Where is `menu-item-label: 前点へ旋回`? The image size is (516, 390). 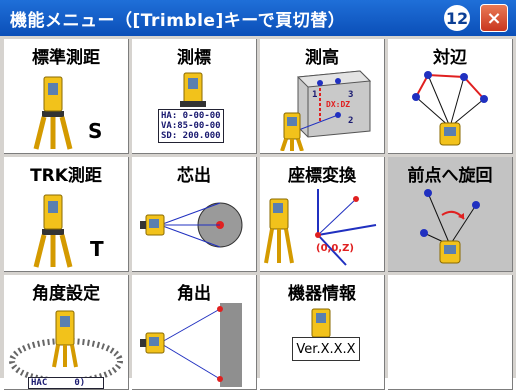
menu-item-label: 前点へ旋回 is located at coordinates (450, 176).